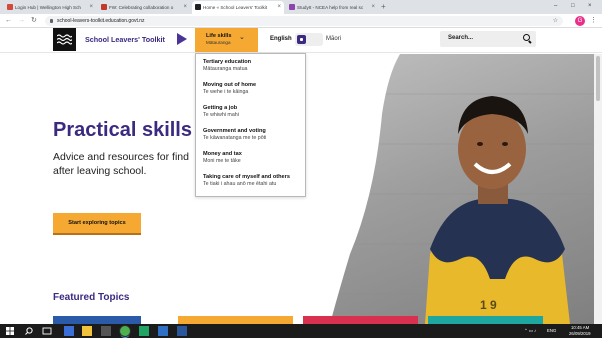 Image resolution: width=602 pixels, height=338 pixels. What do you see at coordinates (301, 331) in the screenshot?
I see `windows-taskbar: ⌃ ▭ ♪ ENG 10:45 AM 26/09/2019` at bounding box center [301, 331].